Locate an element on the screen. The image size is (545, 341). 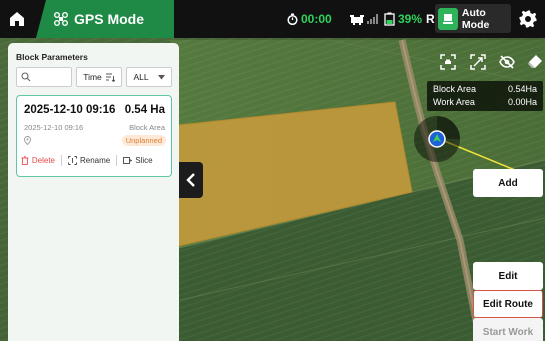
dropdown-icon is located at coordinates (161, 76).